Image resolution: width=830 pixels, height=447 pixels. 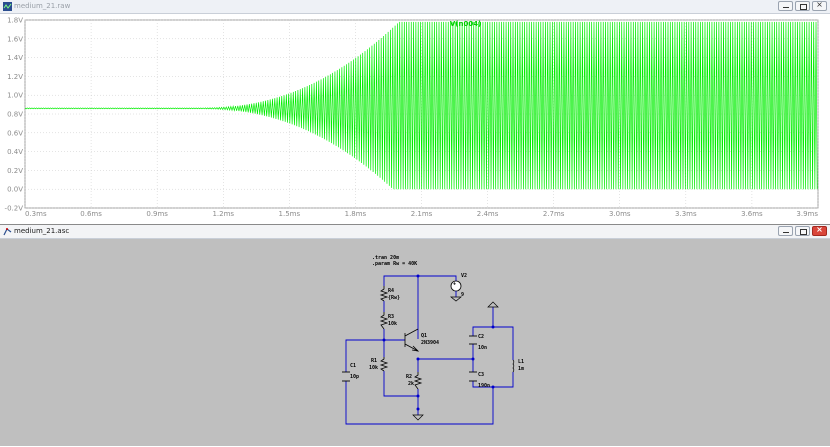 What do you see at coordinates (521, 362) in the screenshot?
I see `label-l1-ref: L1` at bounding box center [521, 362].